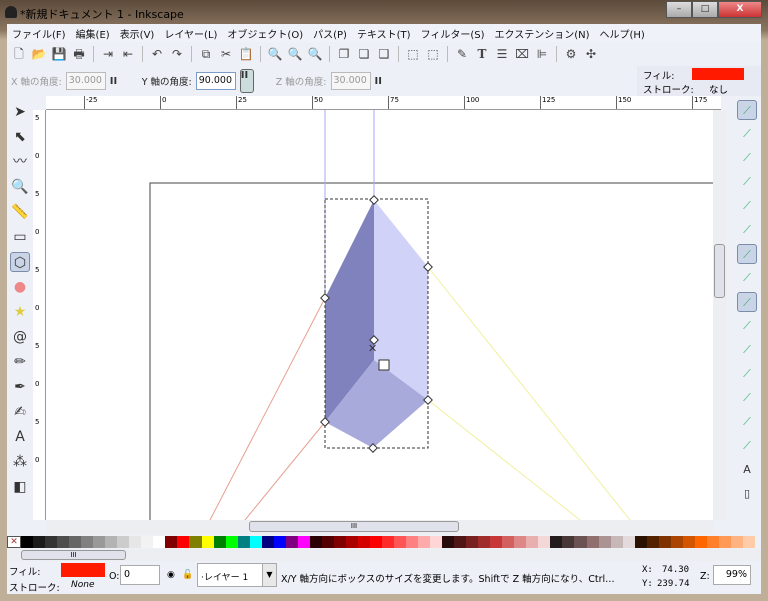 The width and height of the screenshot is (768, 601). I want to click on y-angle-input: 90.000, so click(215, 81).